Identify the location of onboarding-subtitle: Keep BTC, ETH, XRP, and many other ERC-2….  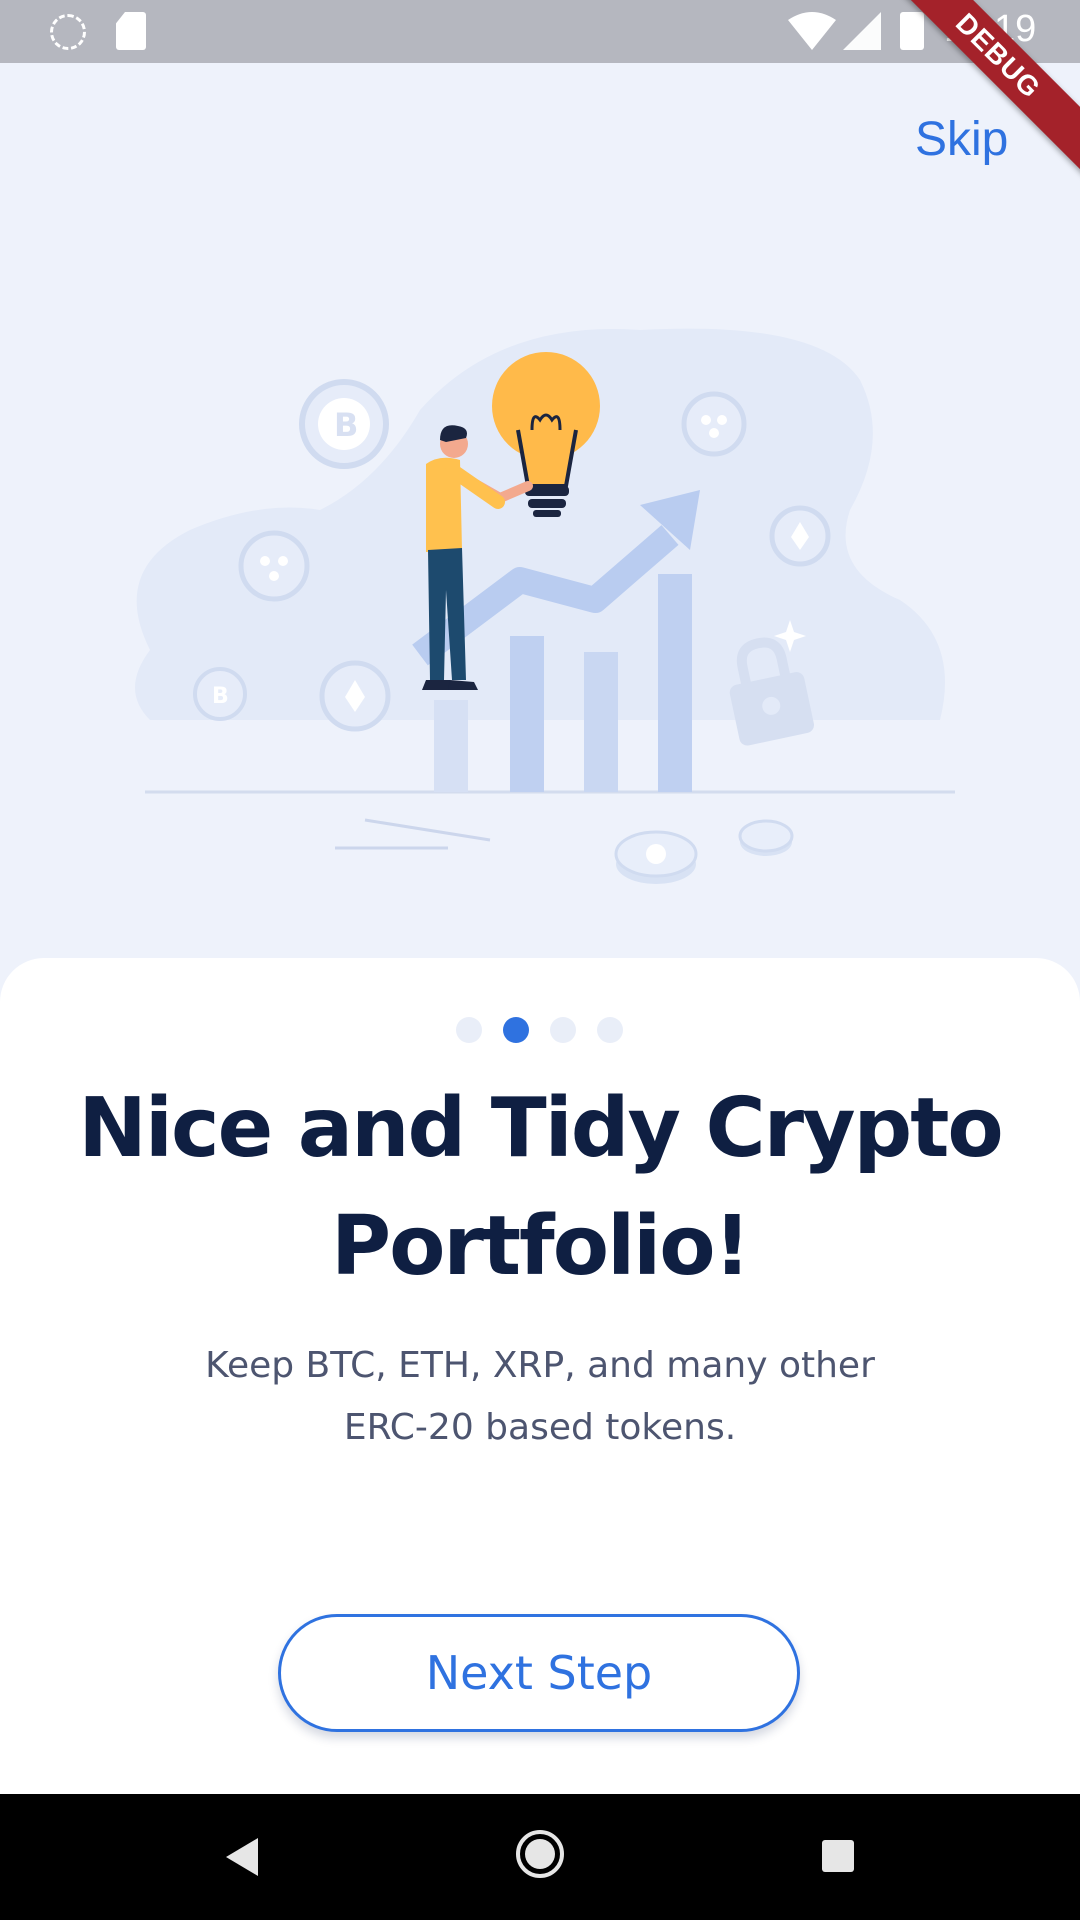
(540, 1397).